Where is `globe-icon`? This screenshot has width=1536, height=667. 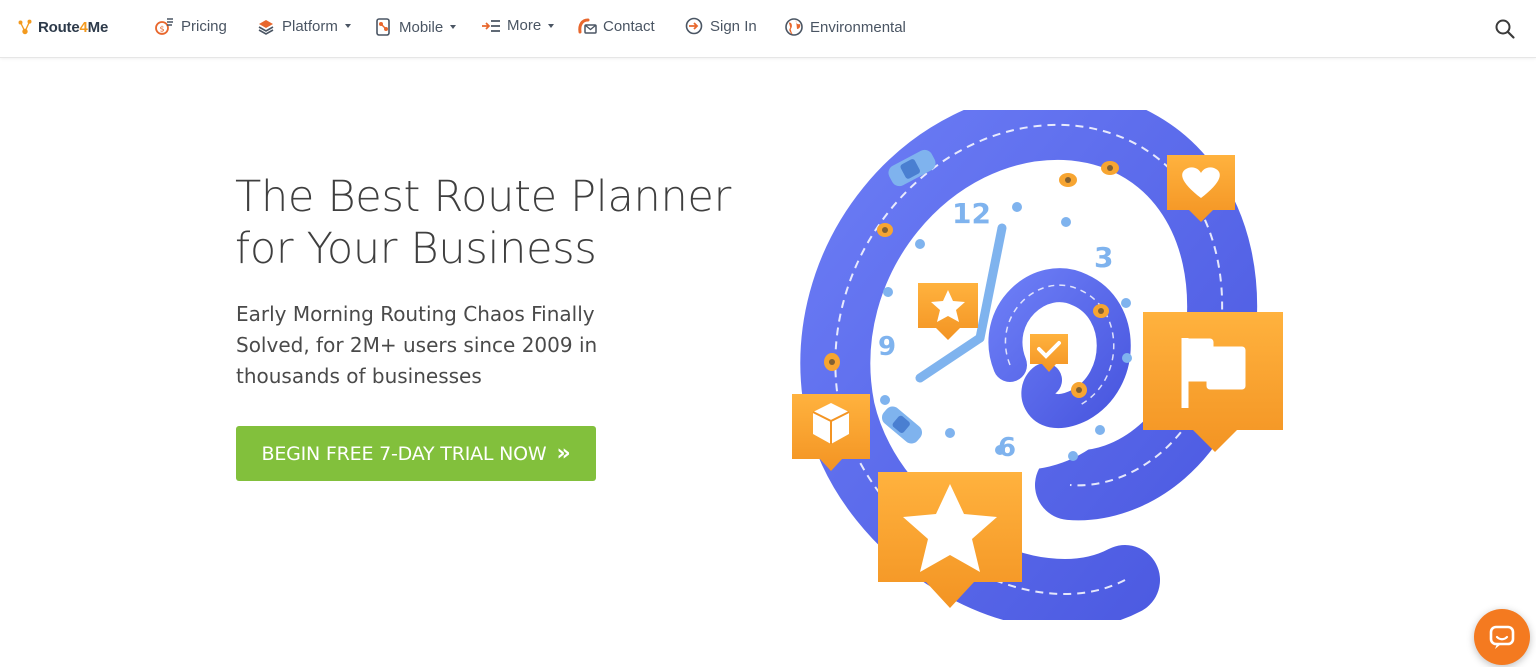 globe-icon is located at coordinates (794, 27).